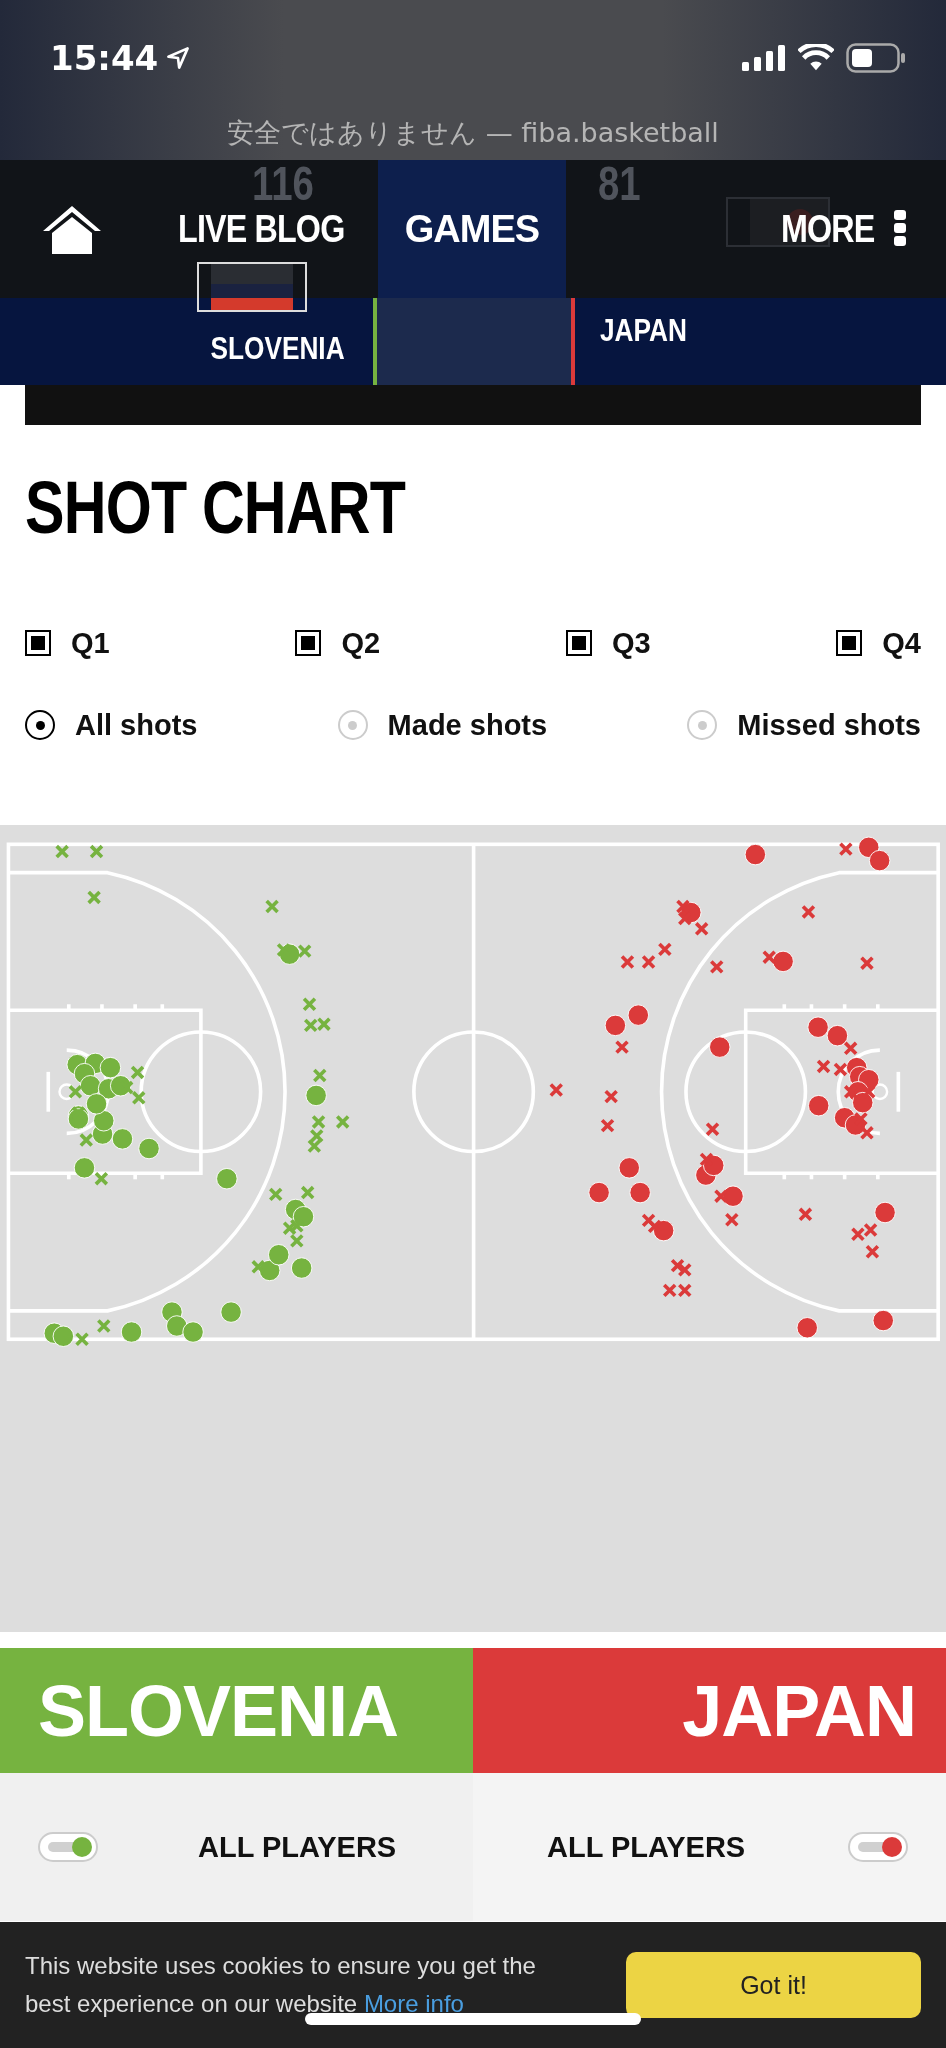  I want to click on checkbox-label: Q2, so click(361, 643).